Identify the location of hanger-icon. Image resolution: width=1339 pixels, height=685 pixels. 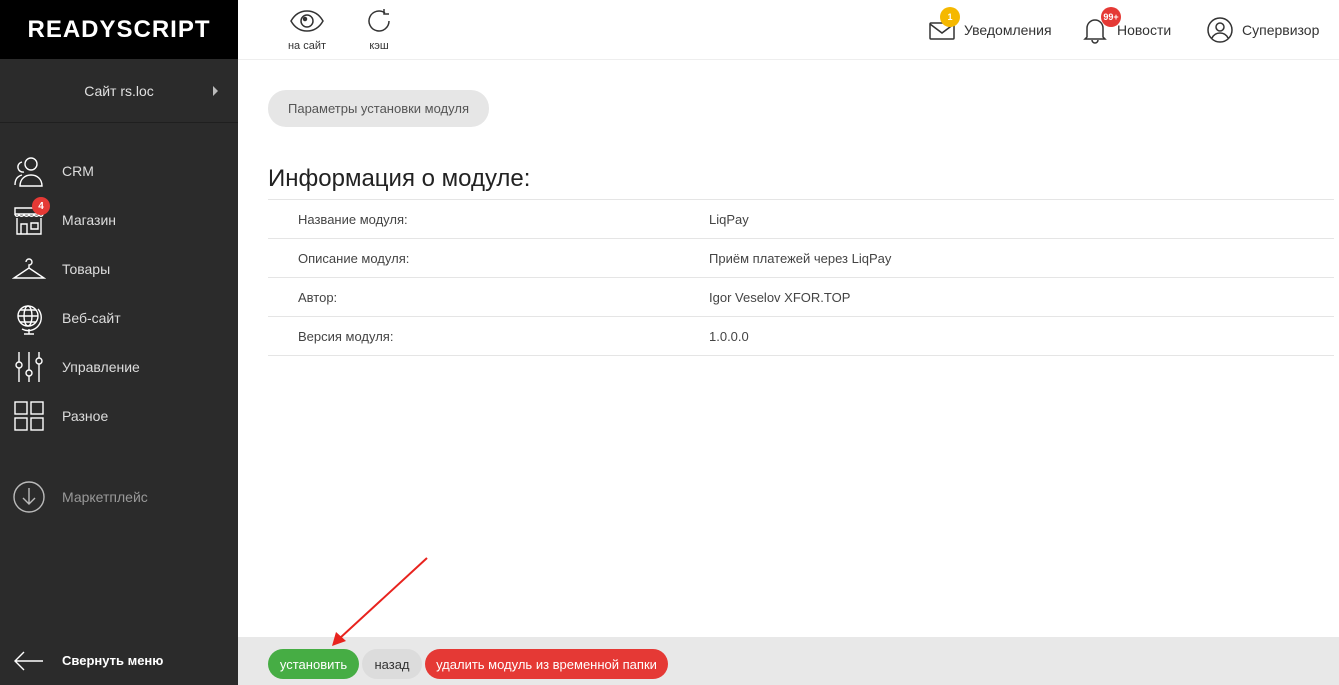
(29, 268).